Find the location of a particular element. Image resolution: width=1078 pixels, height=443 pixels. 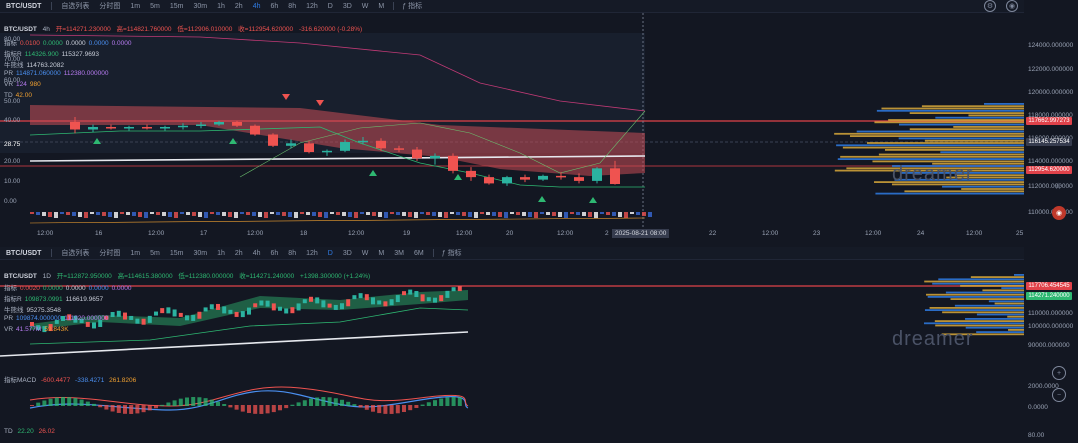

price-tag: 117662.997273 is located at coordinates (1049, 121).